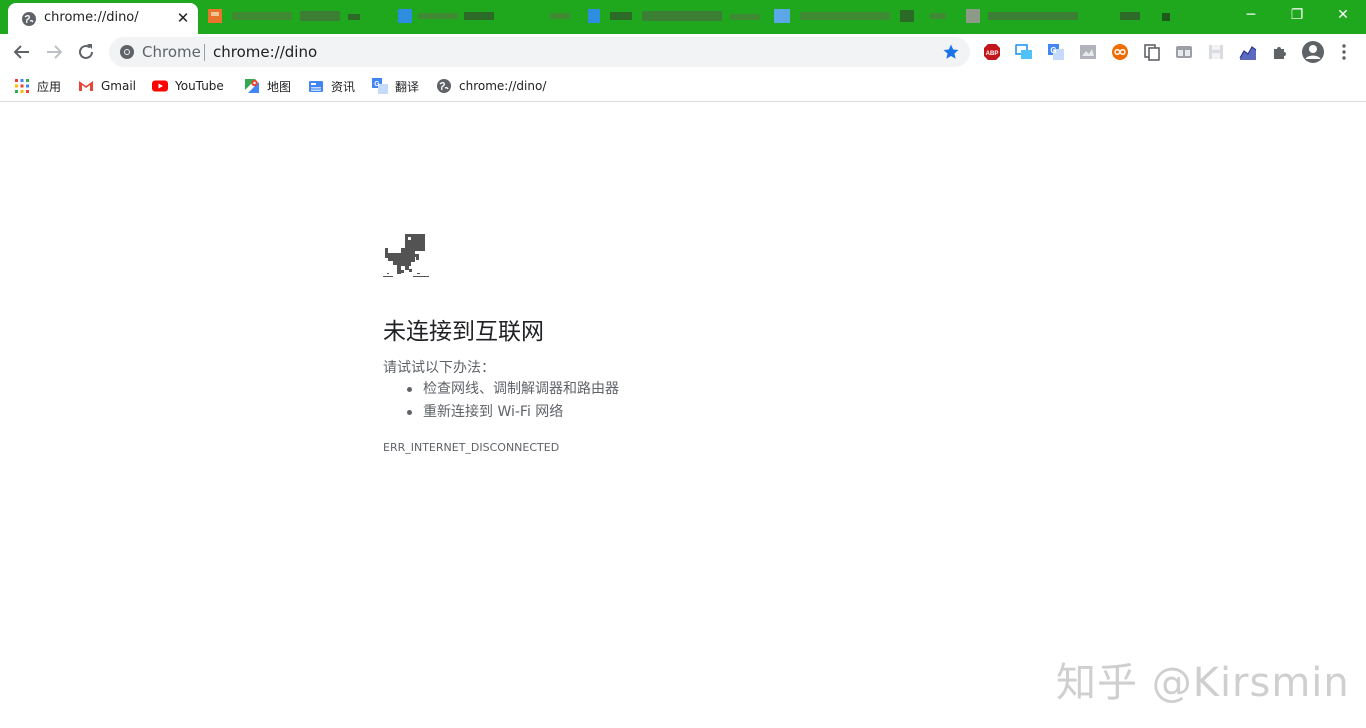 The image size is (1366, 728). What do you see at coordinates (1216, 52) in the screenshot?
I see `save-tool-icon` at bounding box center [1216, 52].